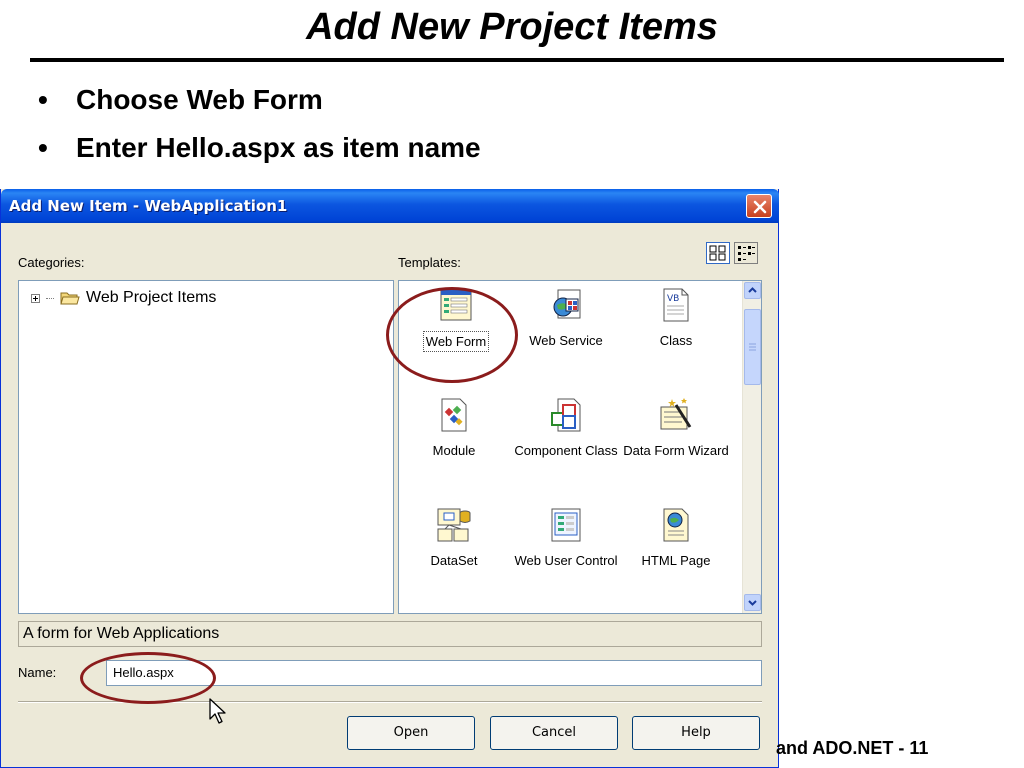 The height and width of the screenshot is (768, 1024). What do you see at coordinates (70, 298) in the screenshot?
I see `folder-open-icon` at bounding box center [70, 298].